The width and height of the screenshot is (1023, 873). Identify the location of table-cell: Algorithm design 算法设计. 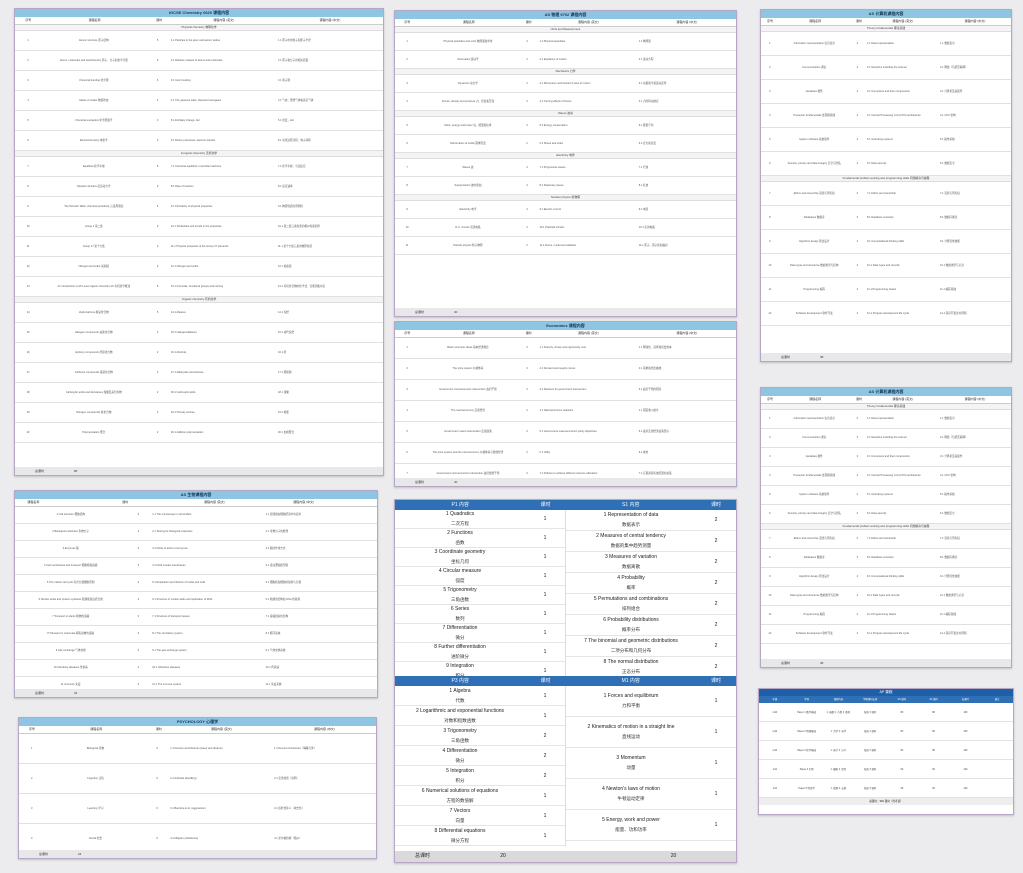
(814, 241).